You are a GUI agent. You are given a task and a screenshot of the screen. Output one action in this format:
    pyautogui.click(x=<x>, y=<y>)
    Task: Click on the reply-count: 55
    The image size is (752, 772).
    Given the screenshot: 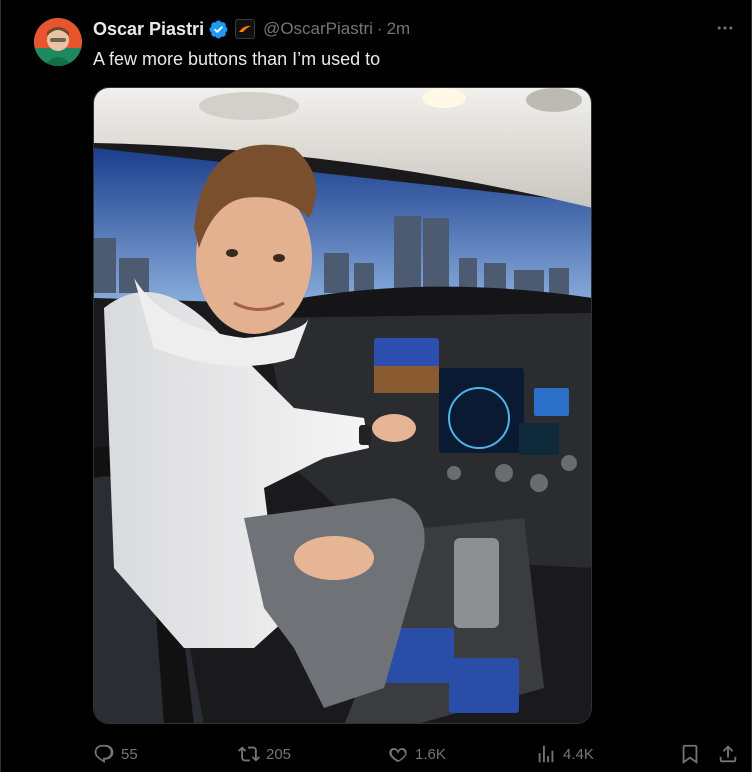 What is the action you would take?
    pyautogui.click(x=129, y=754)
    